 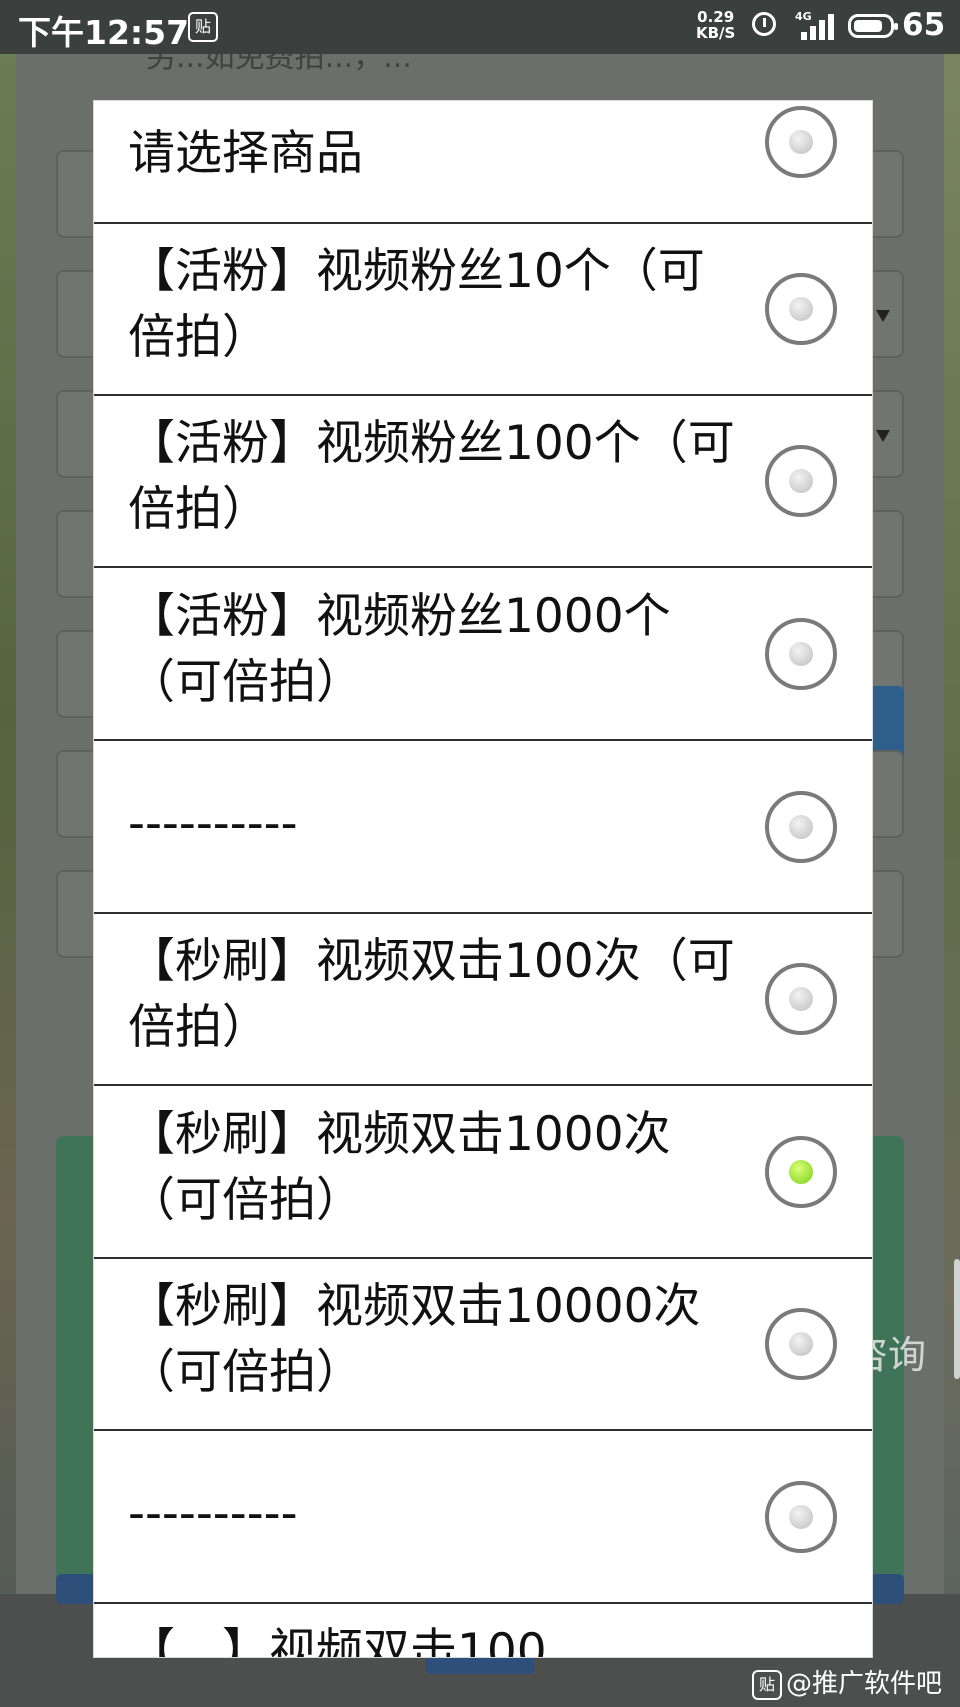 What do you see at coordinates (957, 1319) in the screenshot?
I see `scrollbar` at bounding box center [957, 1319].